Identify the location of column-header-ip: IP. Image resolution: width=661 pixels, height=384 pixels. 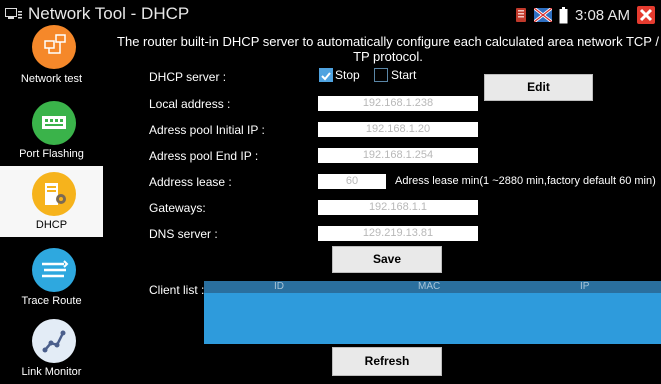
(585, 286).